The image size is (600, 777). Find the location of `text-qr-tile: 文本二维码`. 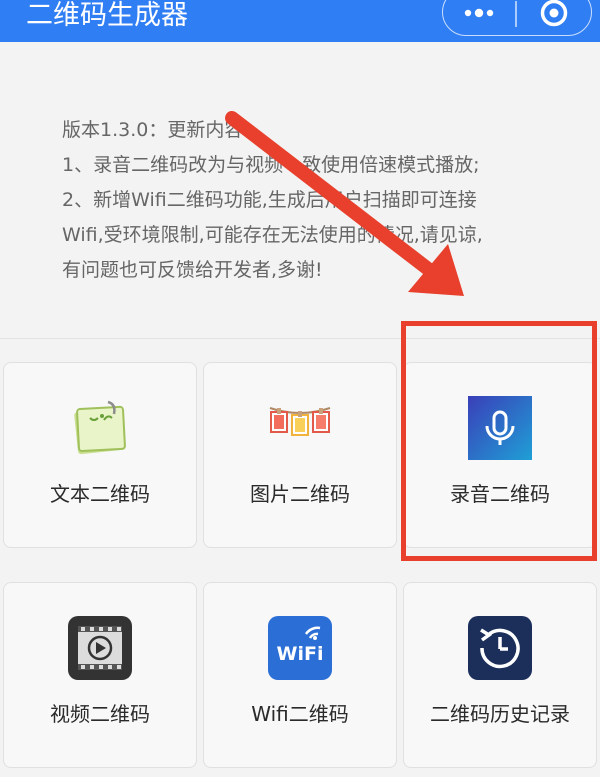

text-qr-tile: 文本二维码 is located at coordinates (100, 455).